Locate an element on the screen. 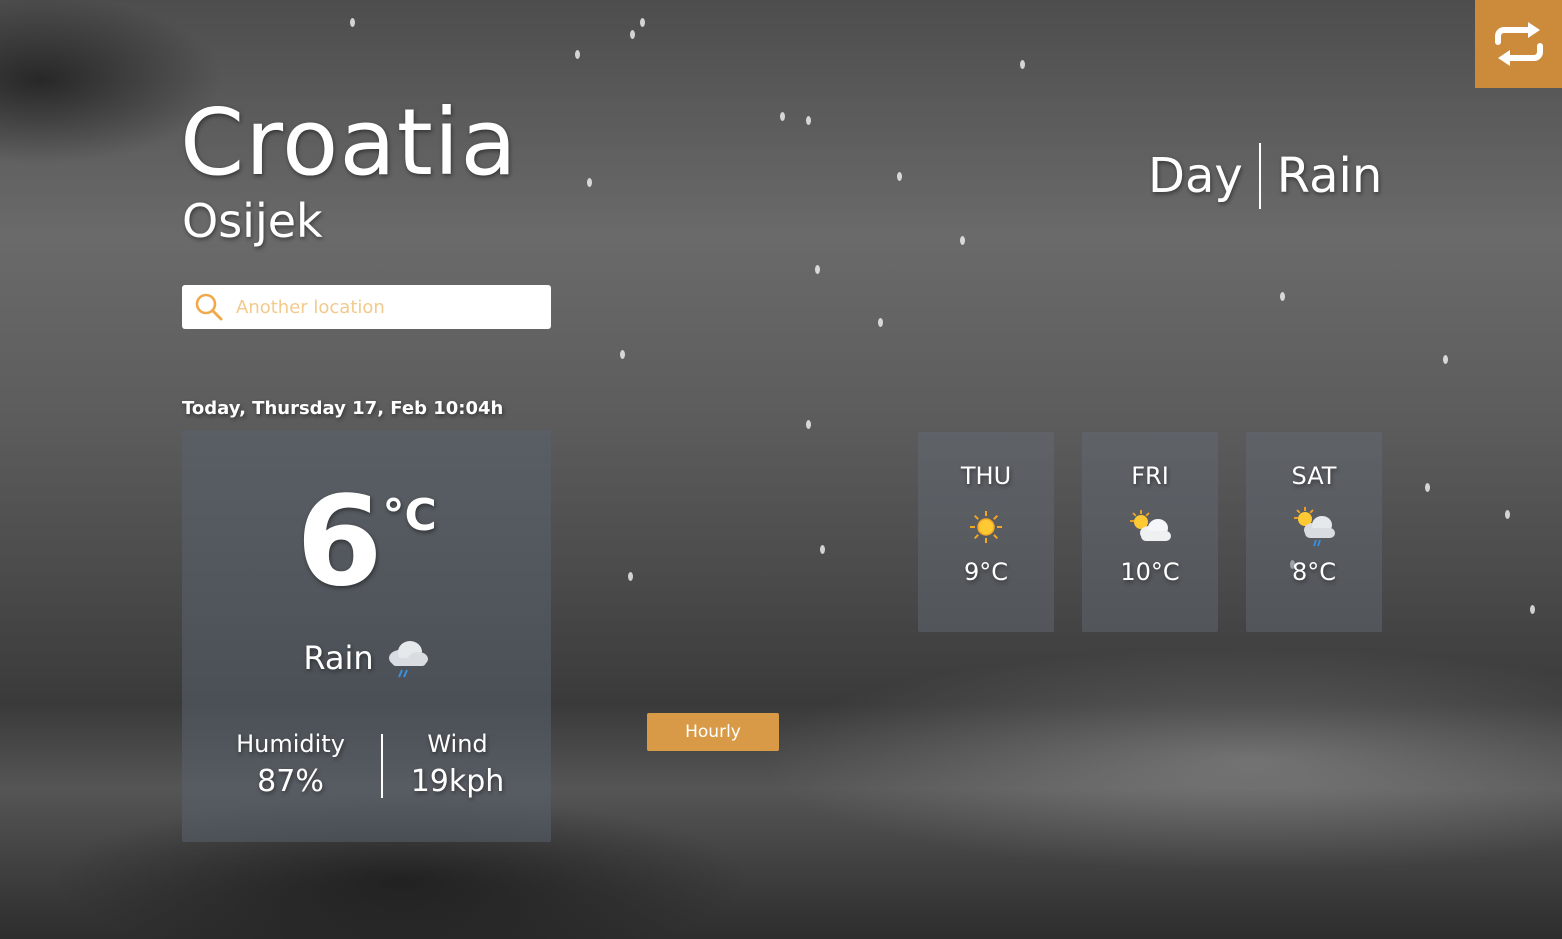 This screenshot has width=1562, height=939. search-box is located at coordinates (366, 307).